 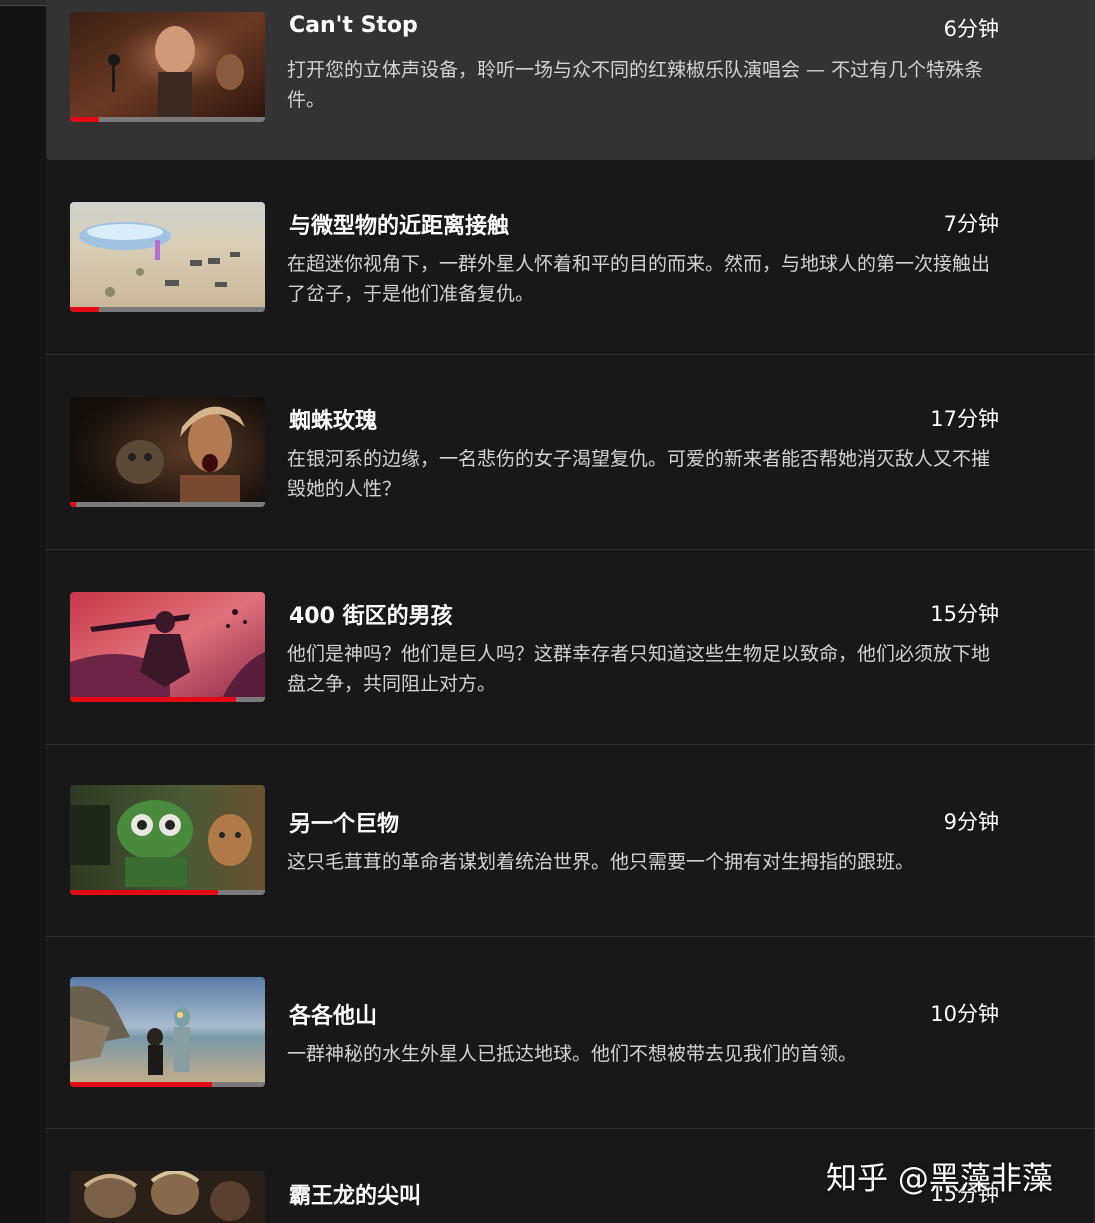 I want to click on left-gutter, so click(x=23, y=614).